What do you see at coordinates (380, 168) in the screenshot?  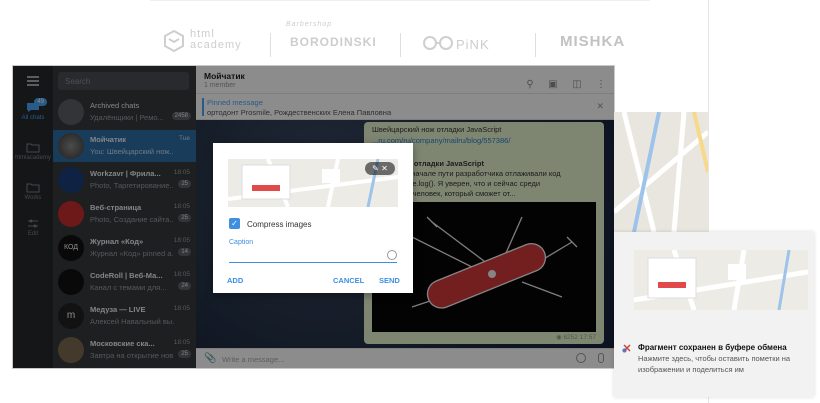 I see `image-edit-tools: ✎ ✕` at bounding box center [380, 168].